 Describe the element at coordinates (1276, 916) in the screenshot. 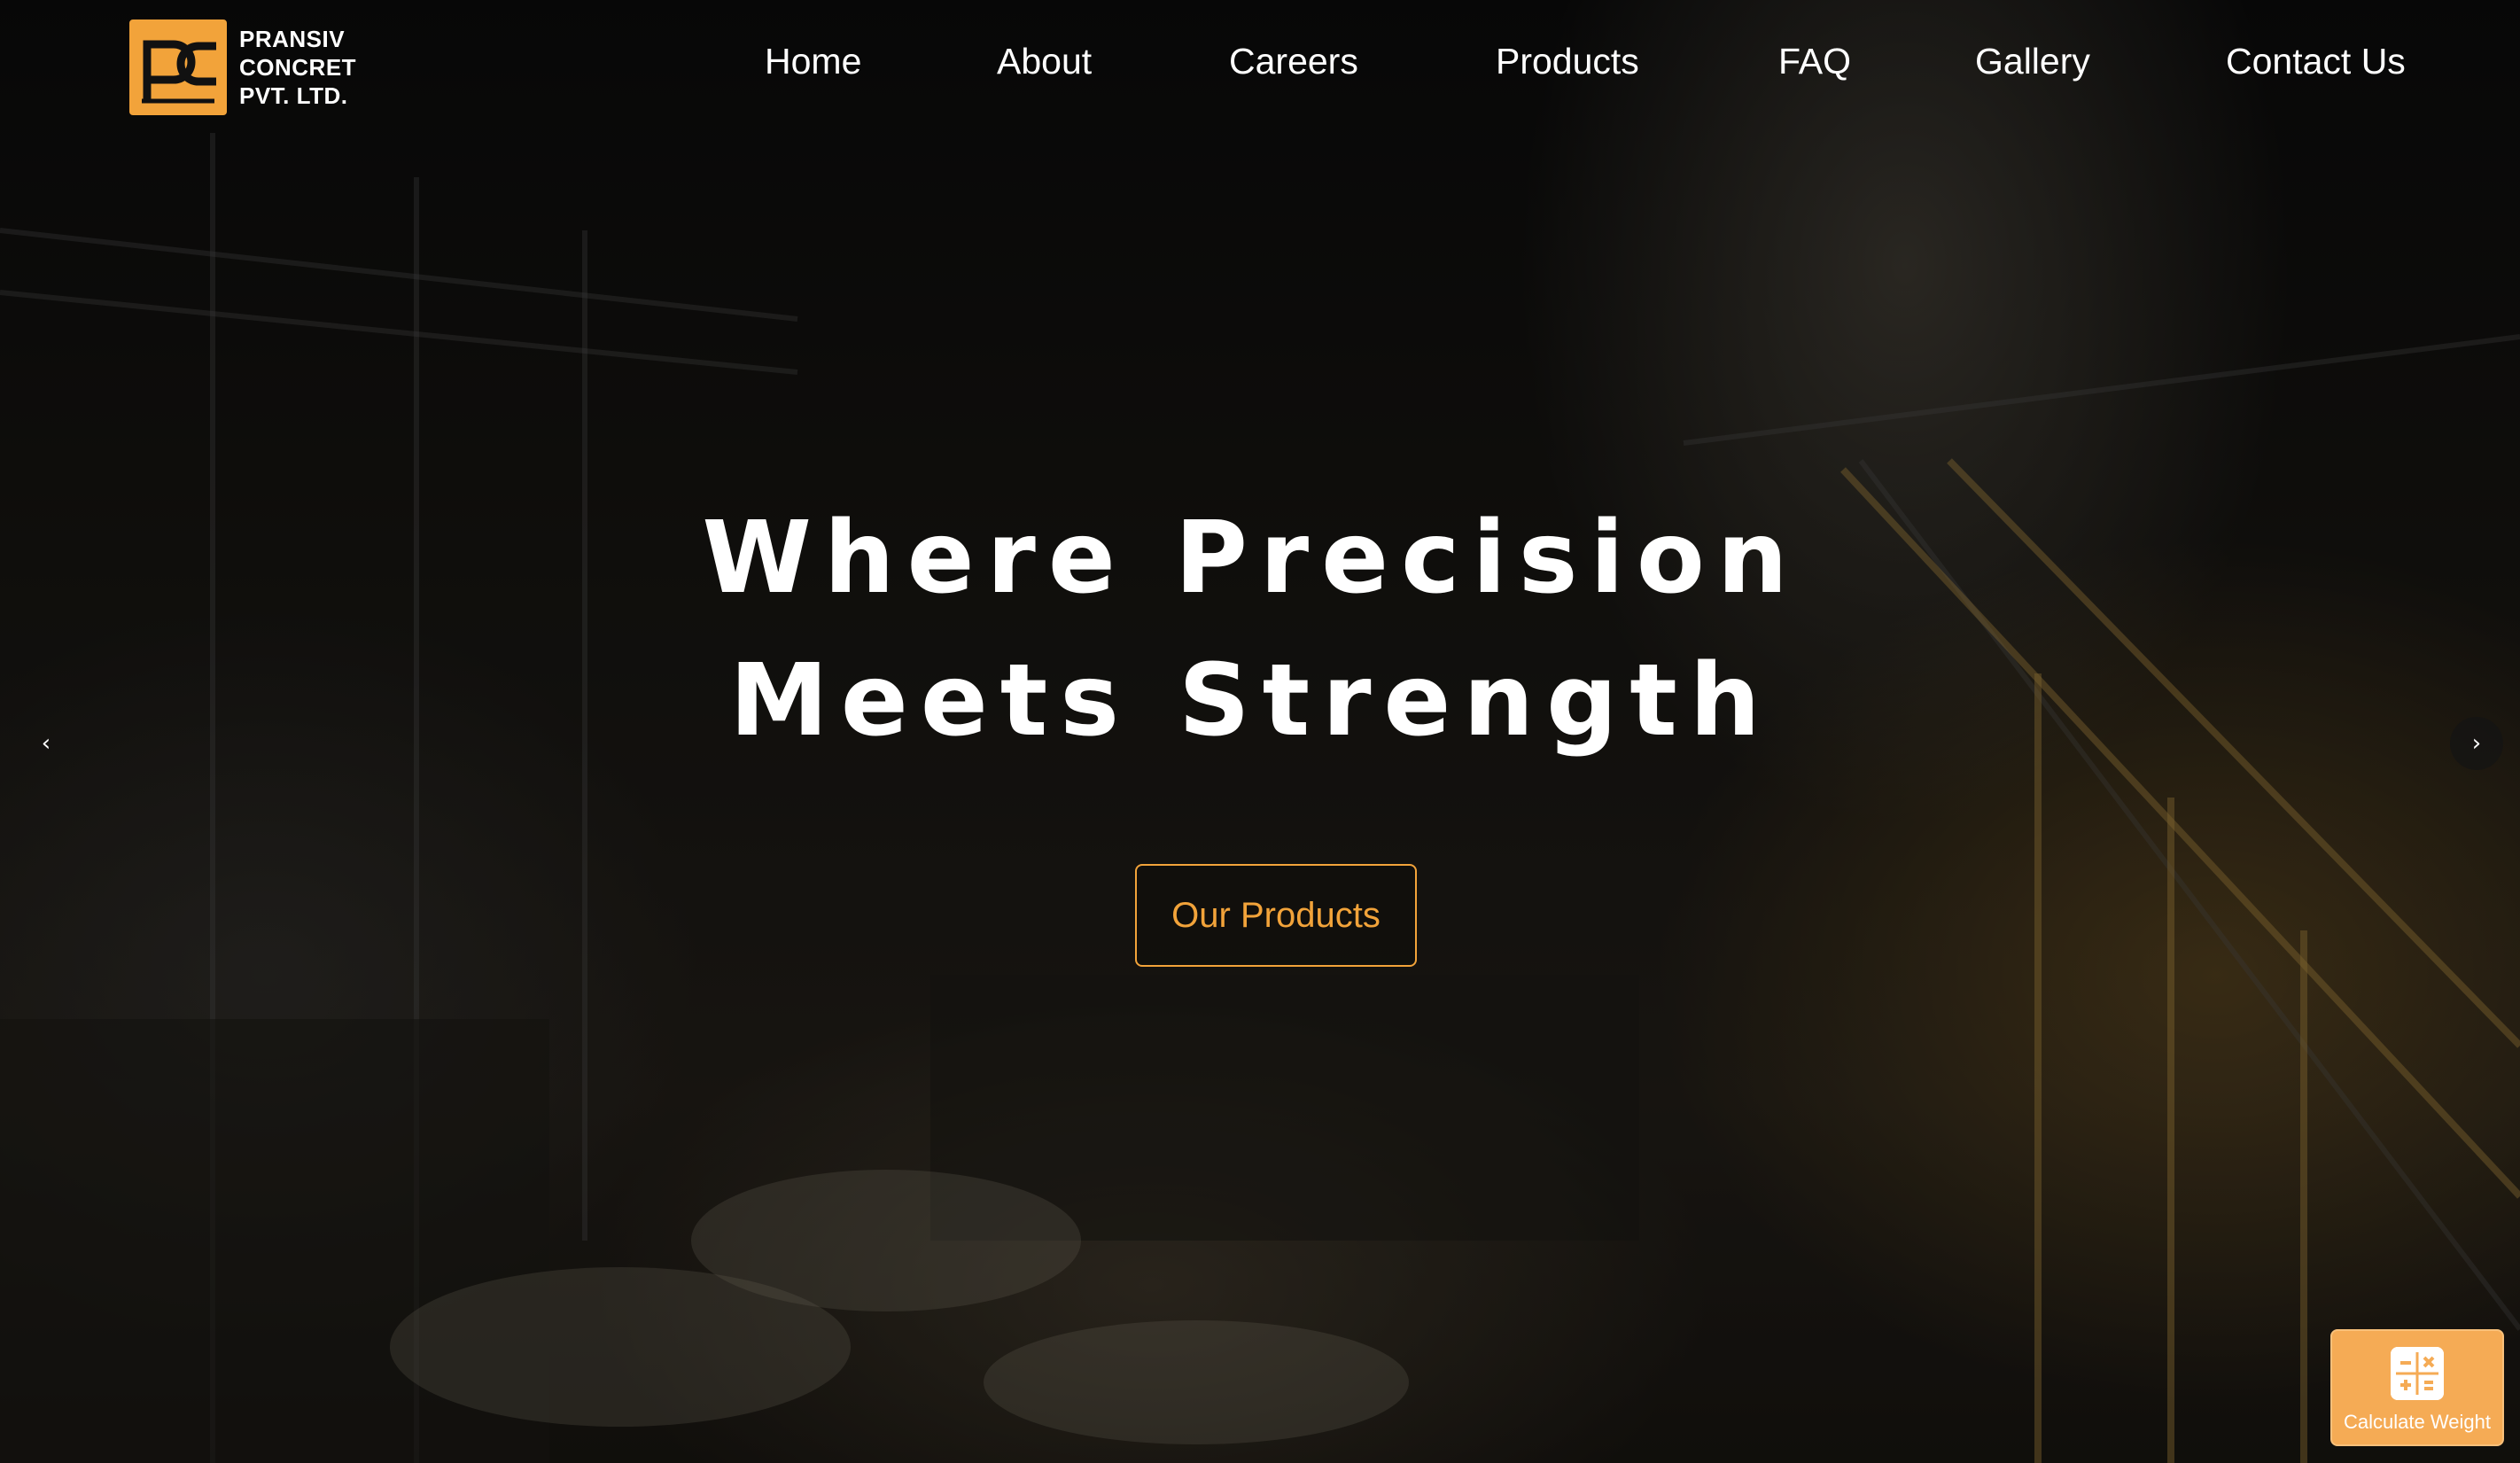

I see `our-products-button: Our Products` at that location.